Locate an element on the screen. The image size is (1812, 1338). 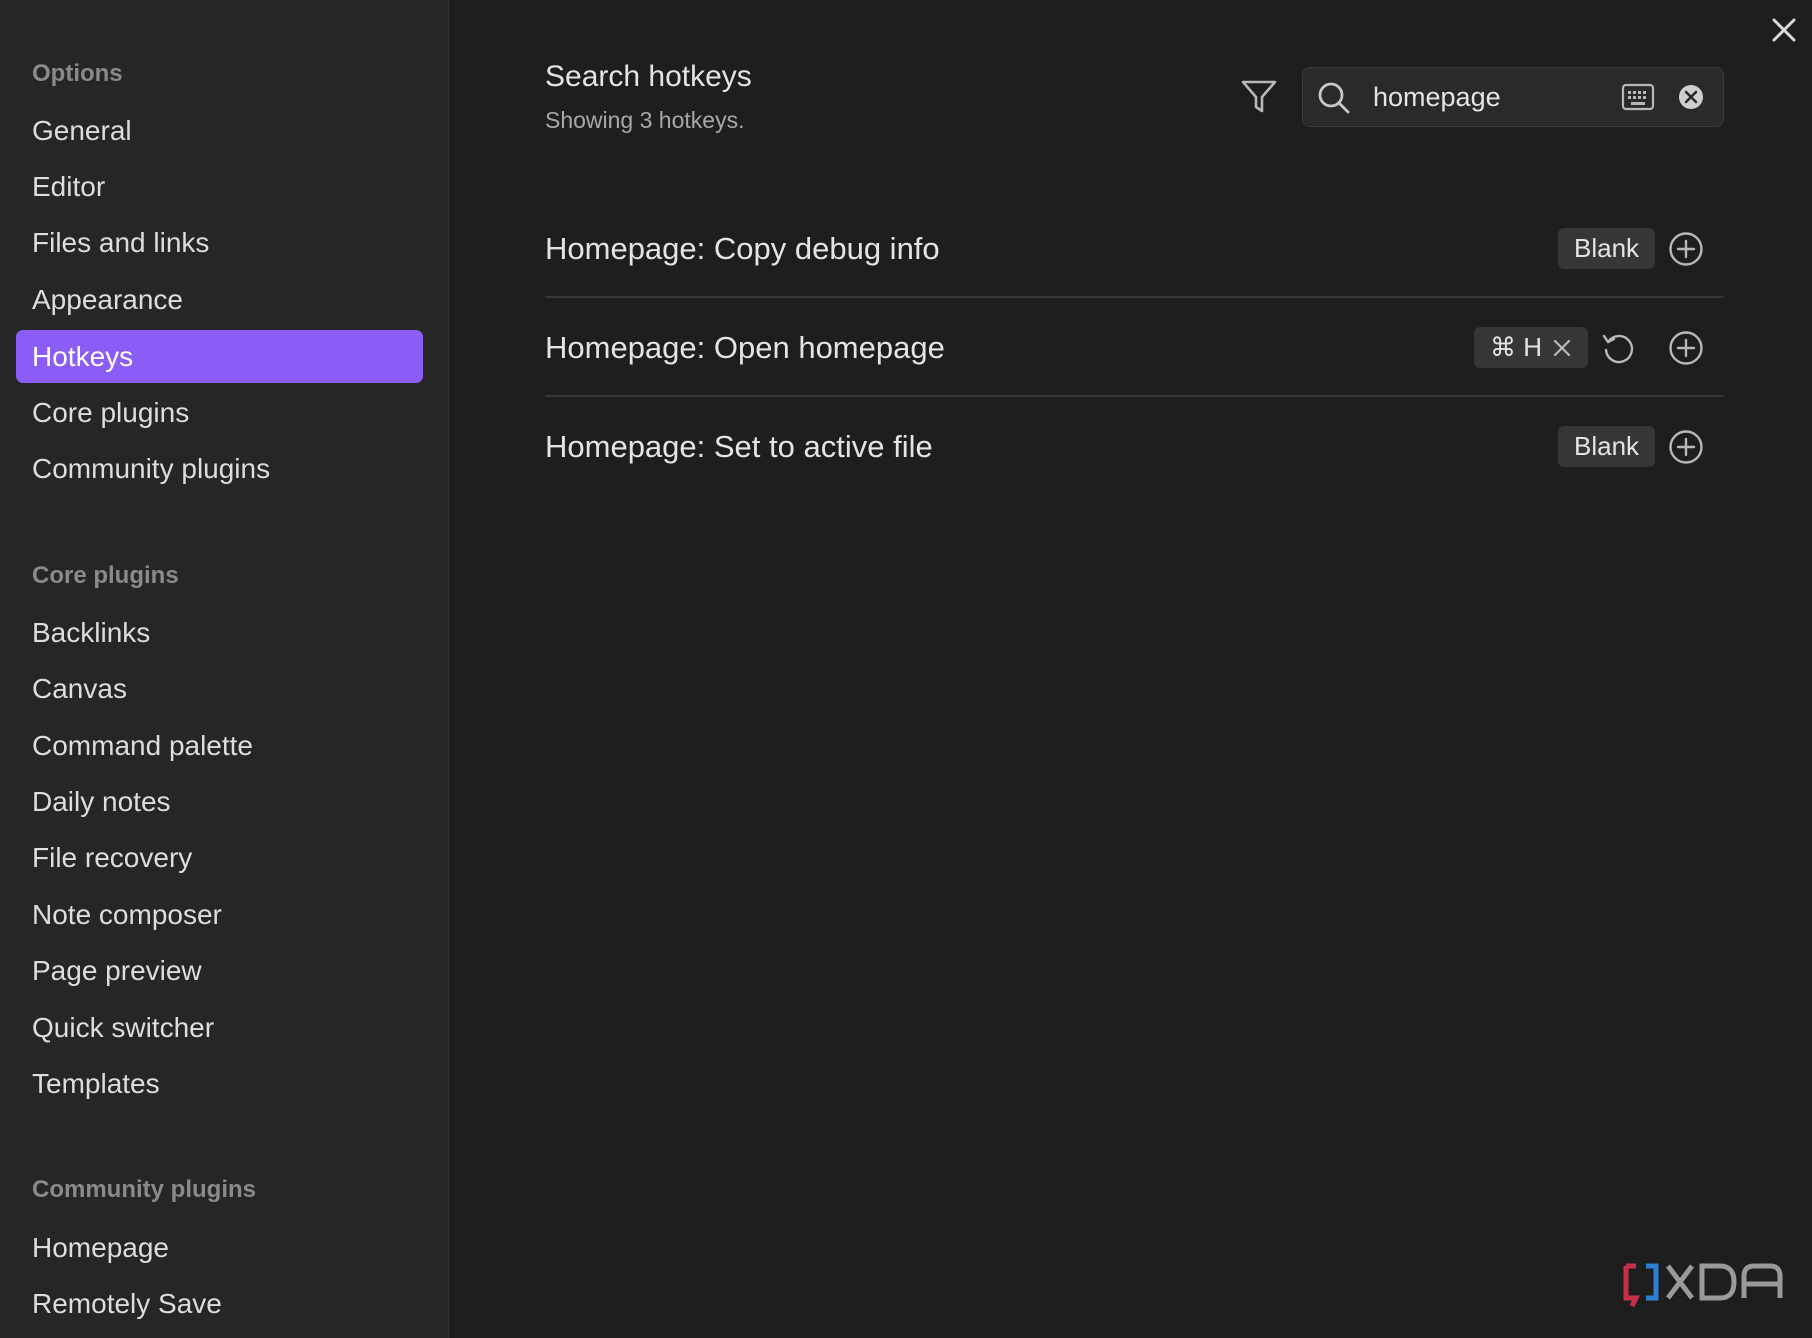
hotkey-binding-cmd-h: ⌘ H is located at coordinates (1531, 347).